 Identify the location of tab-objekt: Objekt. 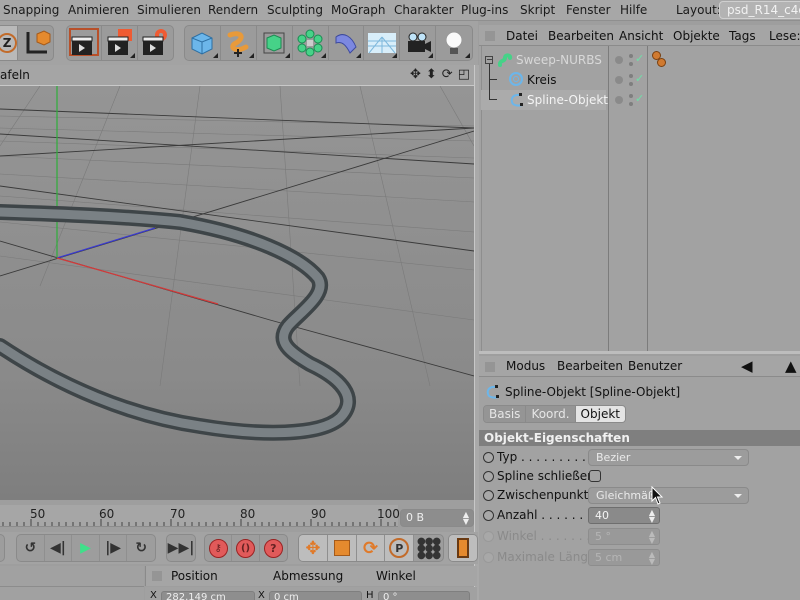
(600, 414).